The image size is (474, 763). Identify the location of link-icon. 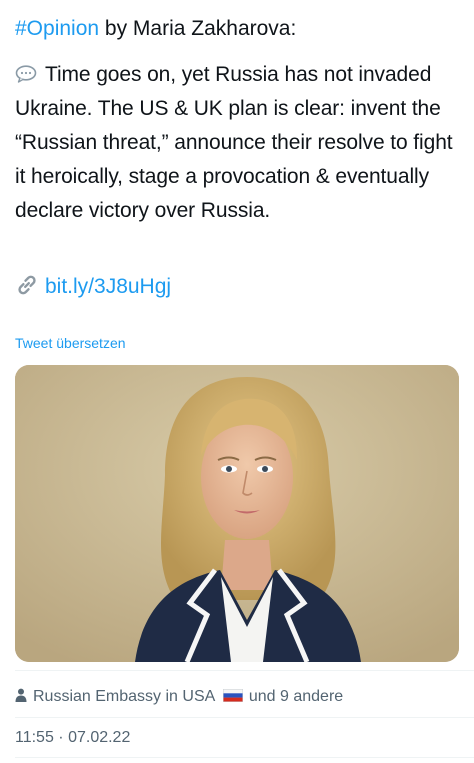
(27, 285).